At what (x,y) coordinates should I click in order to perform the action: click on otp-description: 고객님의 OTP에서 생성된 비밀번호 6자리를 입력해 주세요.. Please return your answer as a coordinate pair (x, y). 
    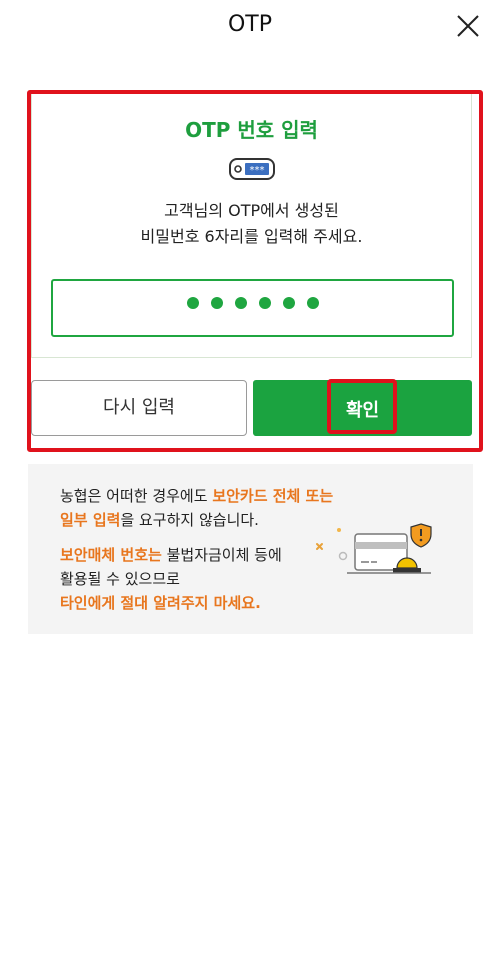
    Looking at the image, I should click on (251, 224).